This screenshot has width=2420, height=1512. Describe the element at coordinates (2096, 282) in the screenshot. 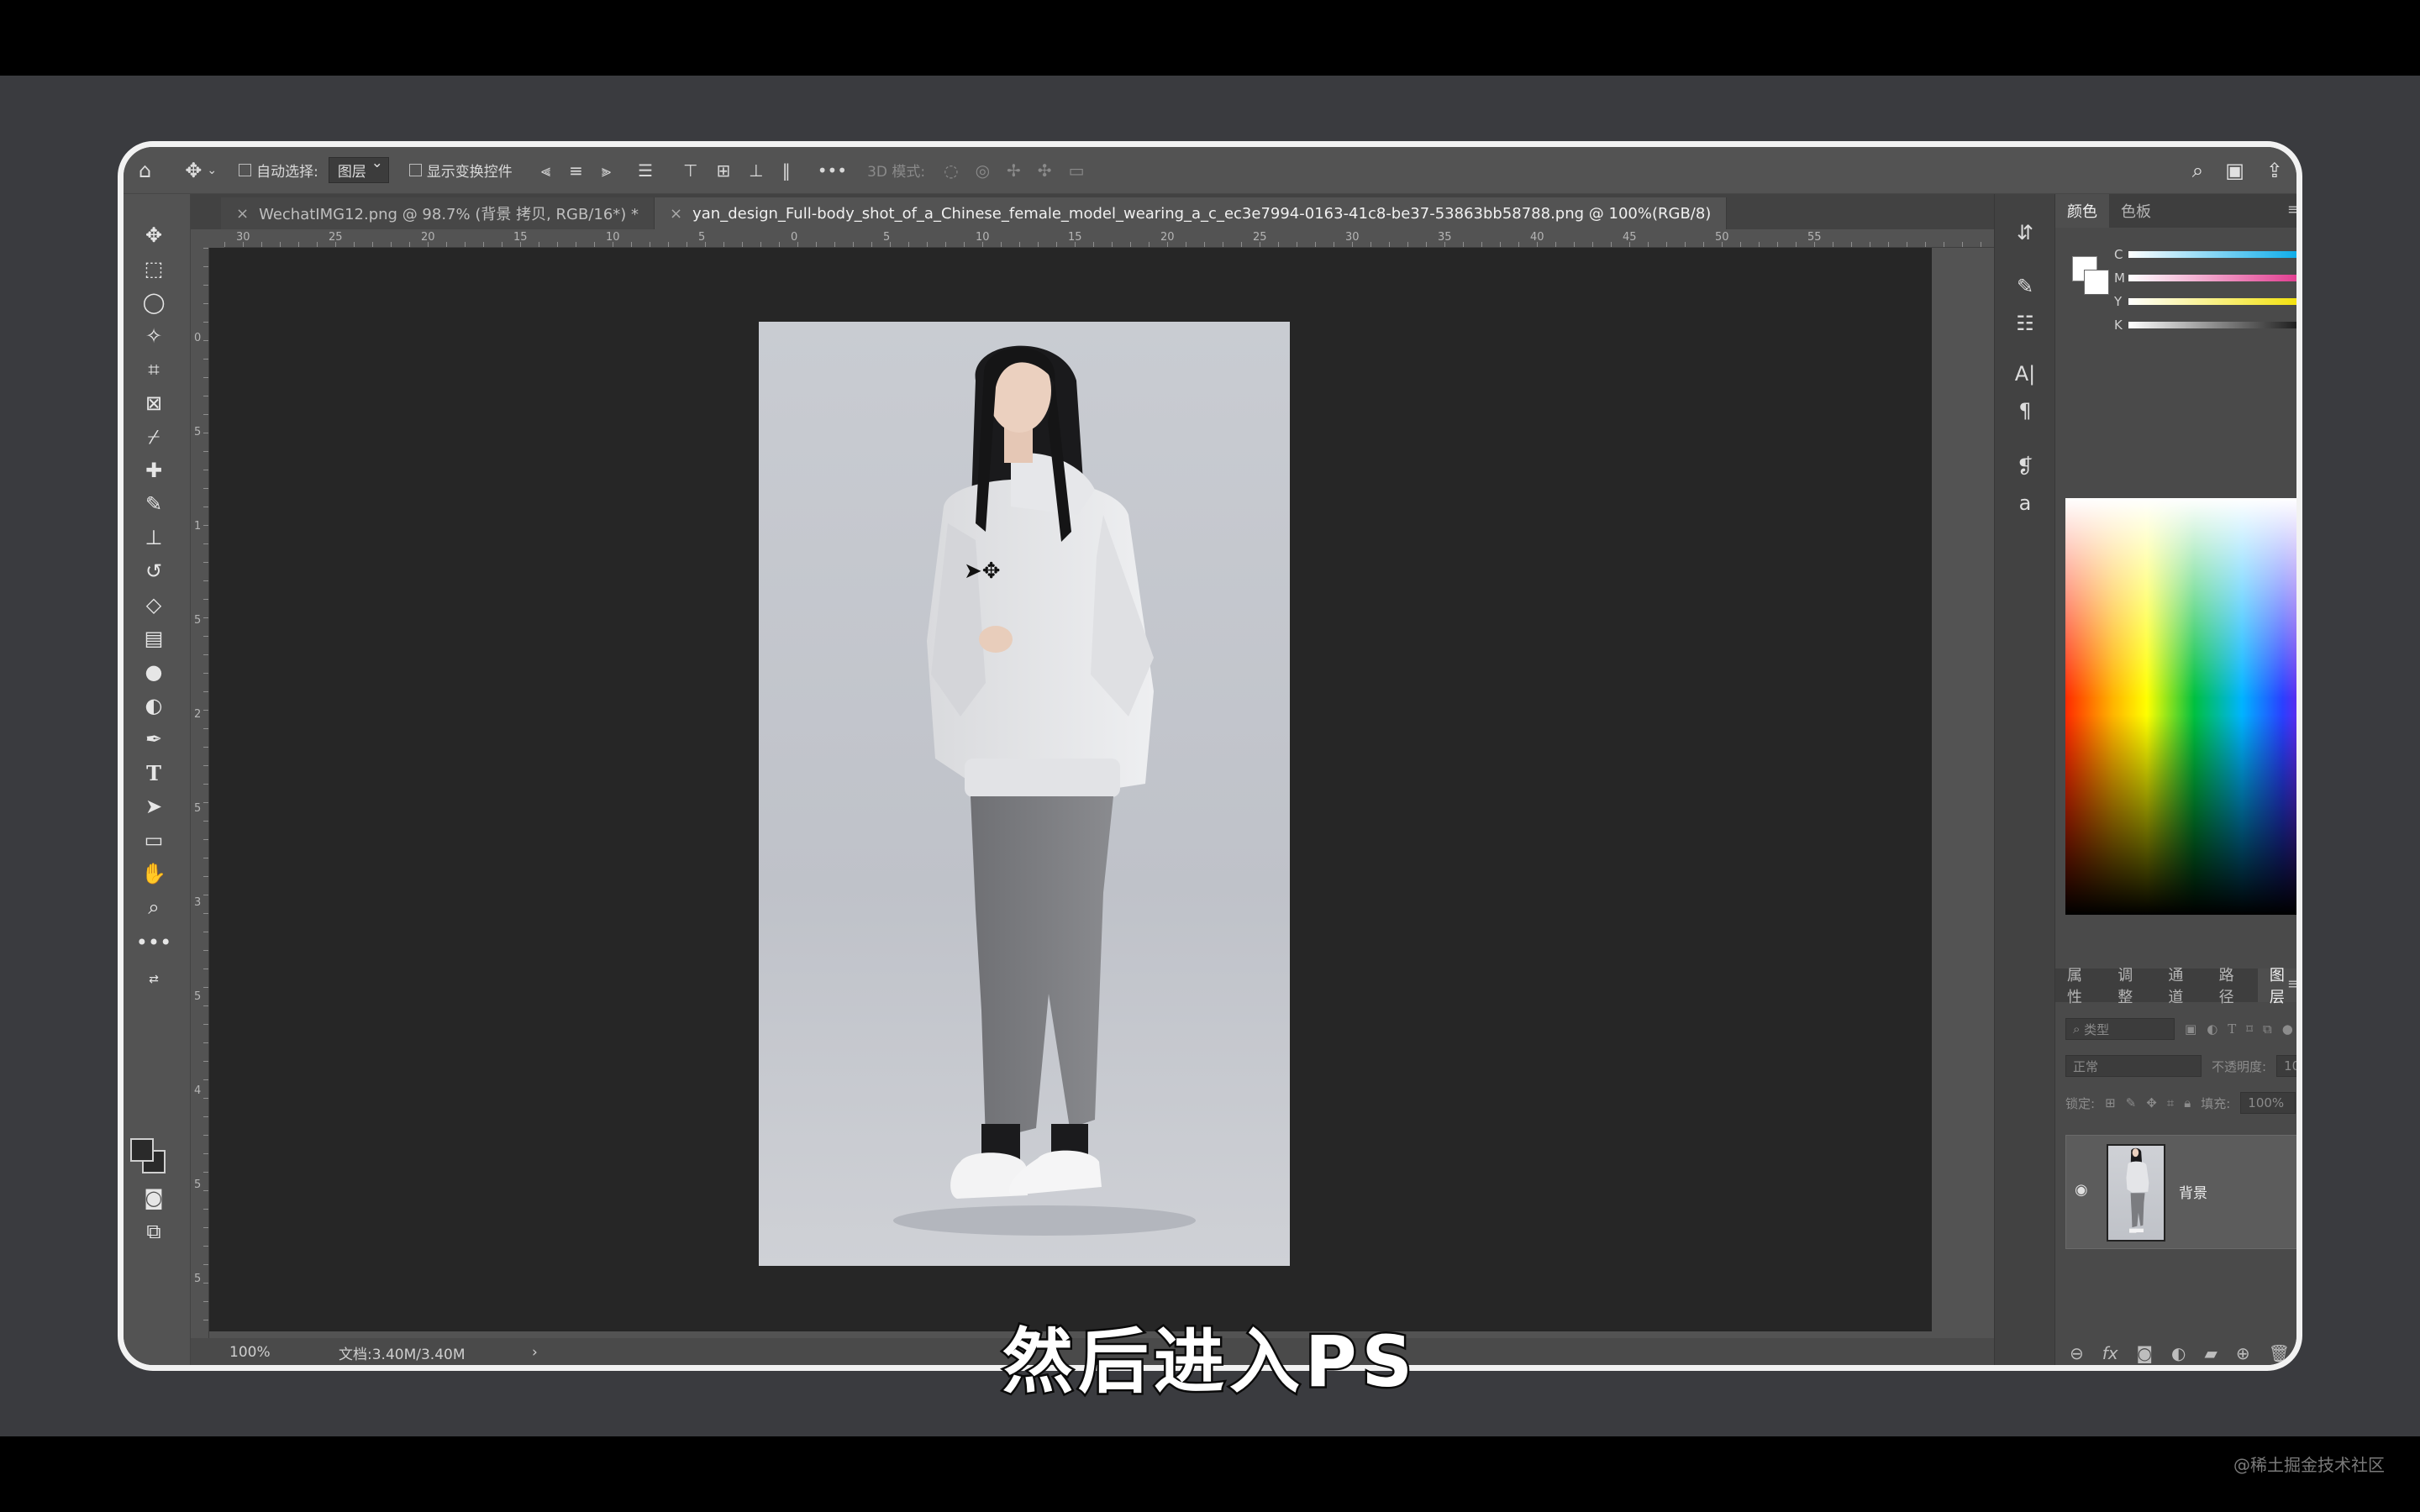

I see `bg-color-chip` at that location.